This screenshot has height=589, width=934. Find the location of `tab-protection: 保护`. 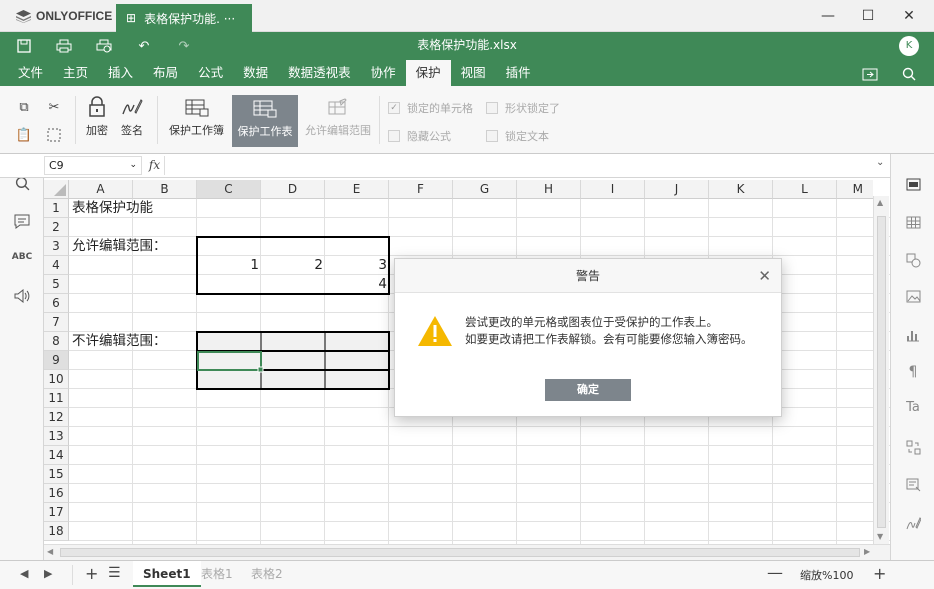

tab-protection: 保护 is located at coordinates (428, 73).